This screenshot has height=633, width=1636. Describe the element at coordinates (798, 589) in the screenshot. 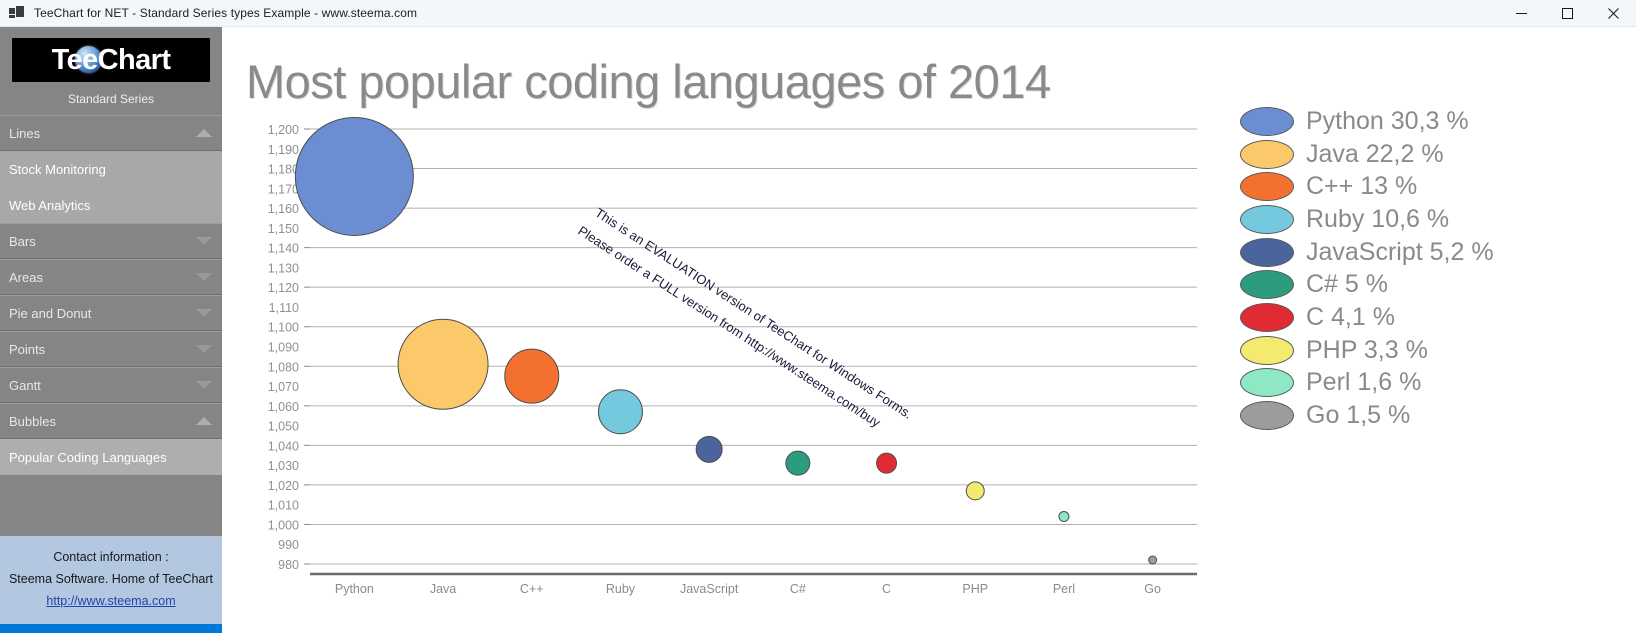

I see `svg-text: C#` at that location.